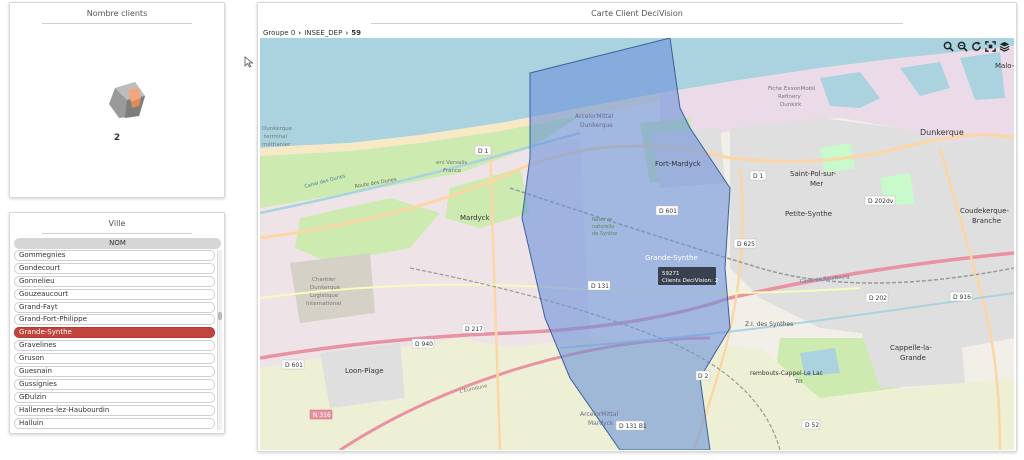  What do you see at coordinates (114, 410) in the screenshot?
I see `list-item: Hallennes-lez-Haubourdin` at bounding box center [114, 410].